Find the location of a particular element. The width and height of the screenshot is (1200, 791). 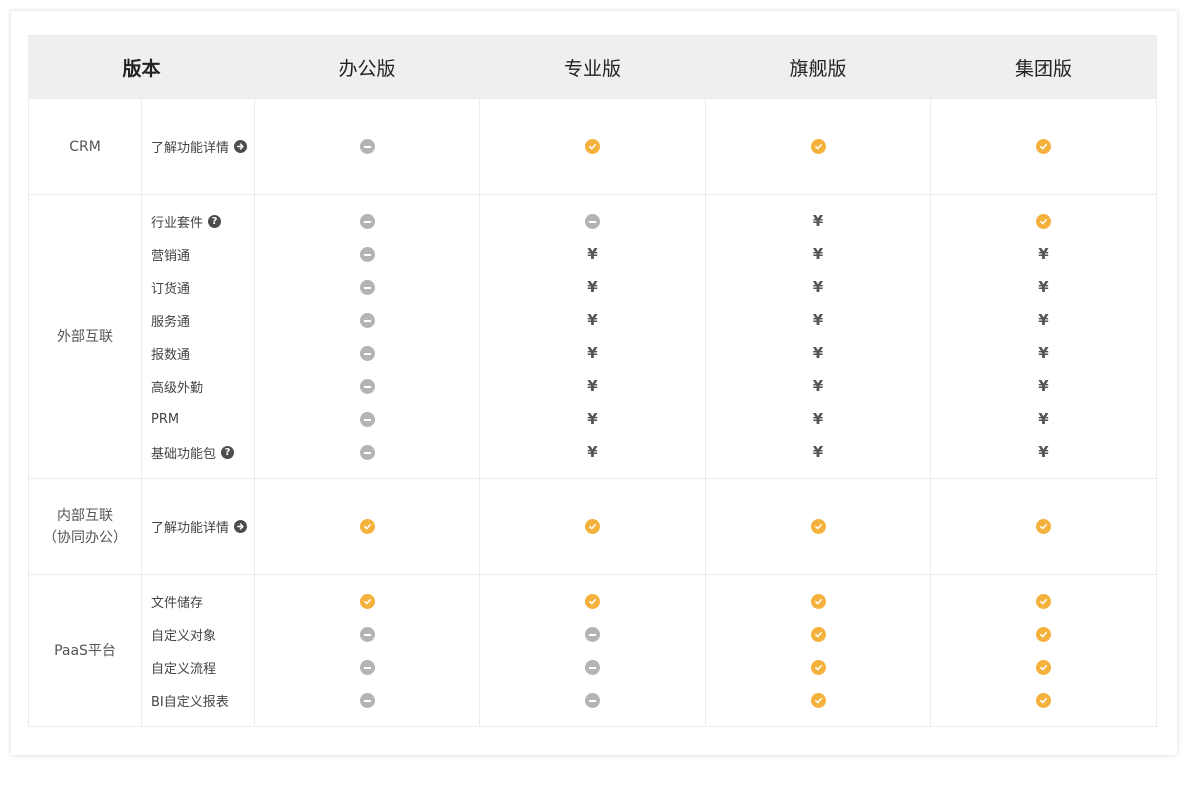

feature-item: 服务通 is located at coordinates (198, 320).